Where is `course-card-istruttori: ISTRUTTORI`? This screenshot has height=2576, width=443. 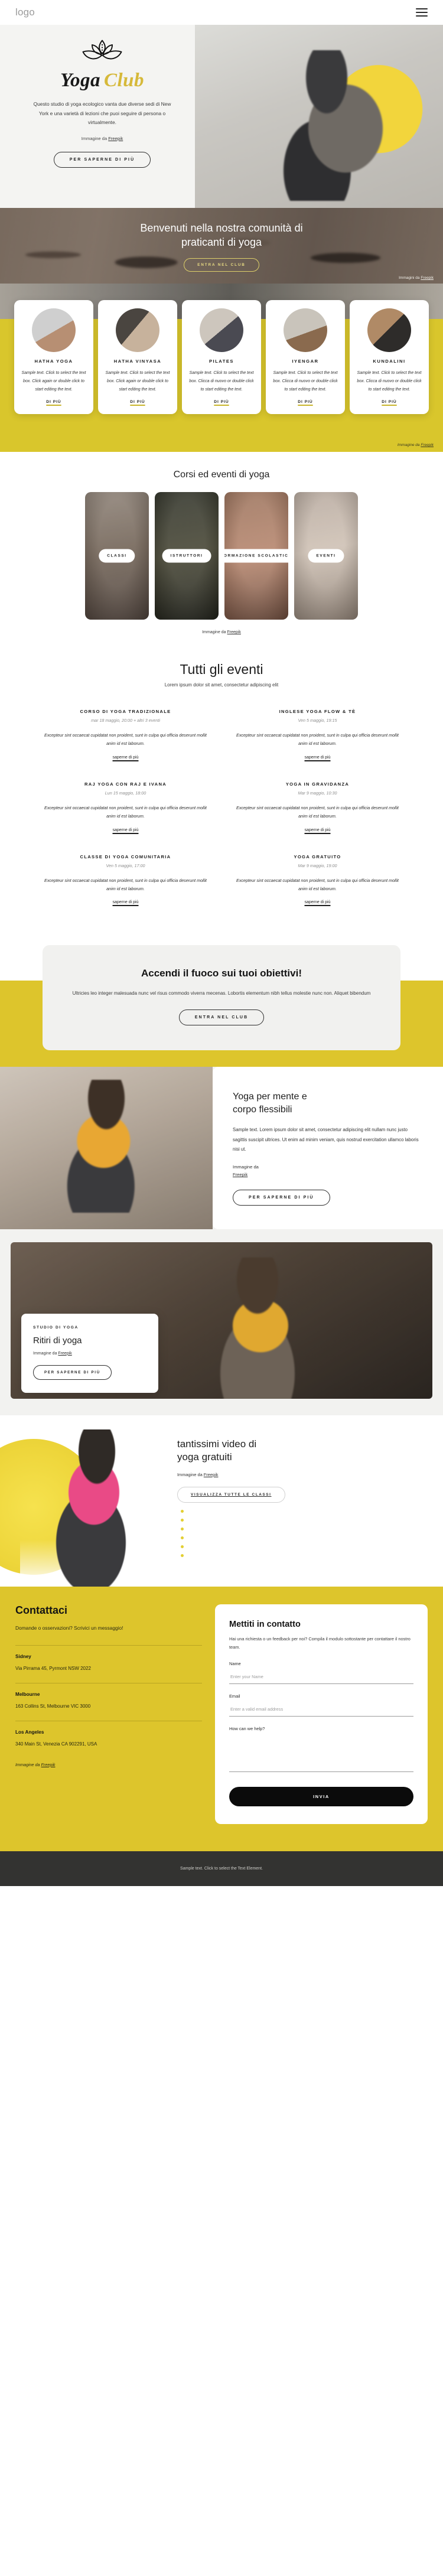
course-card-istruttori: ISTRUTTORI is located at coordinates (187, 556).